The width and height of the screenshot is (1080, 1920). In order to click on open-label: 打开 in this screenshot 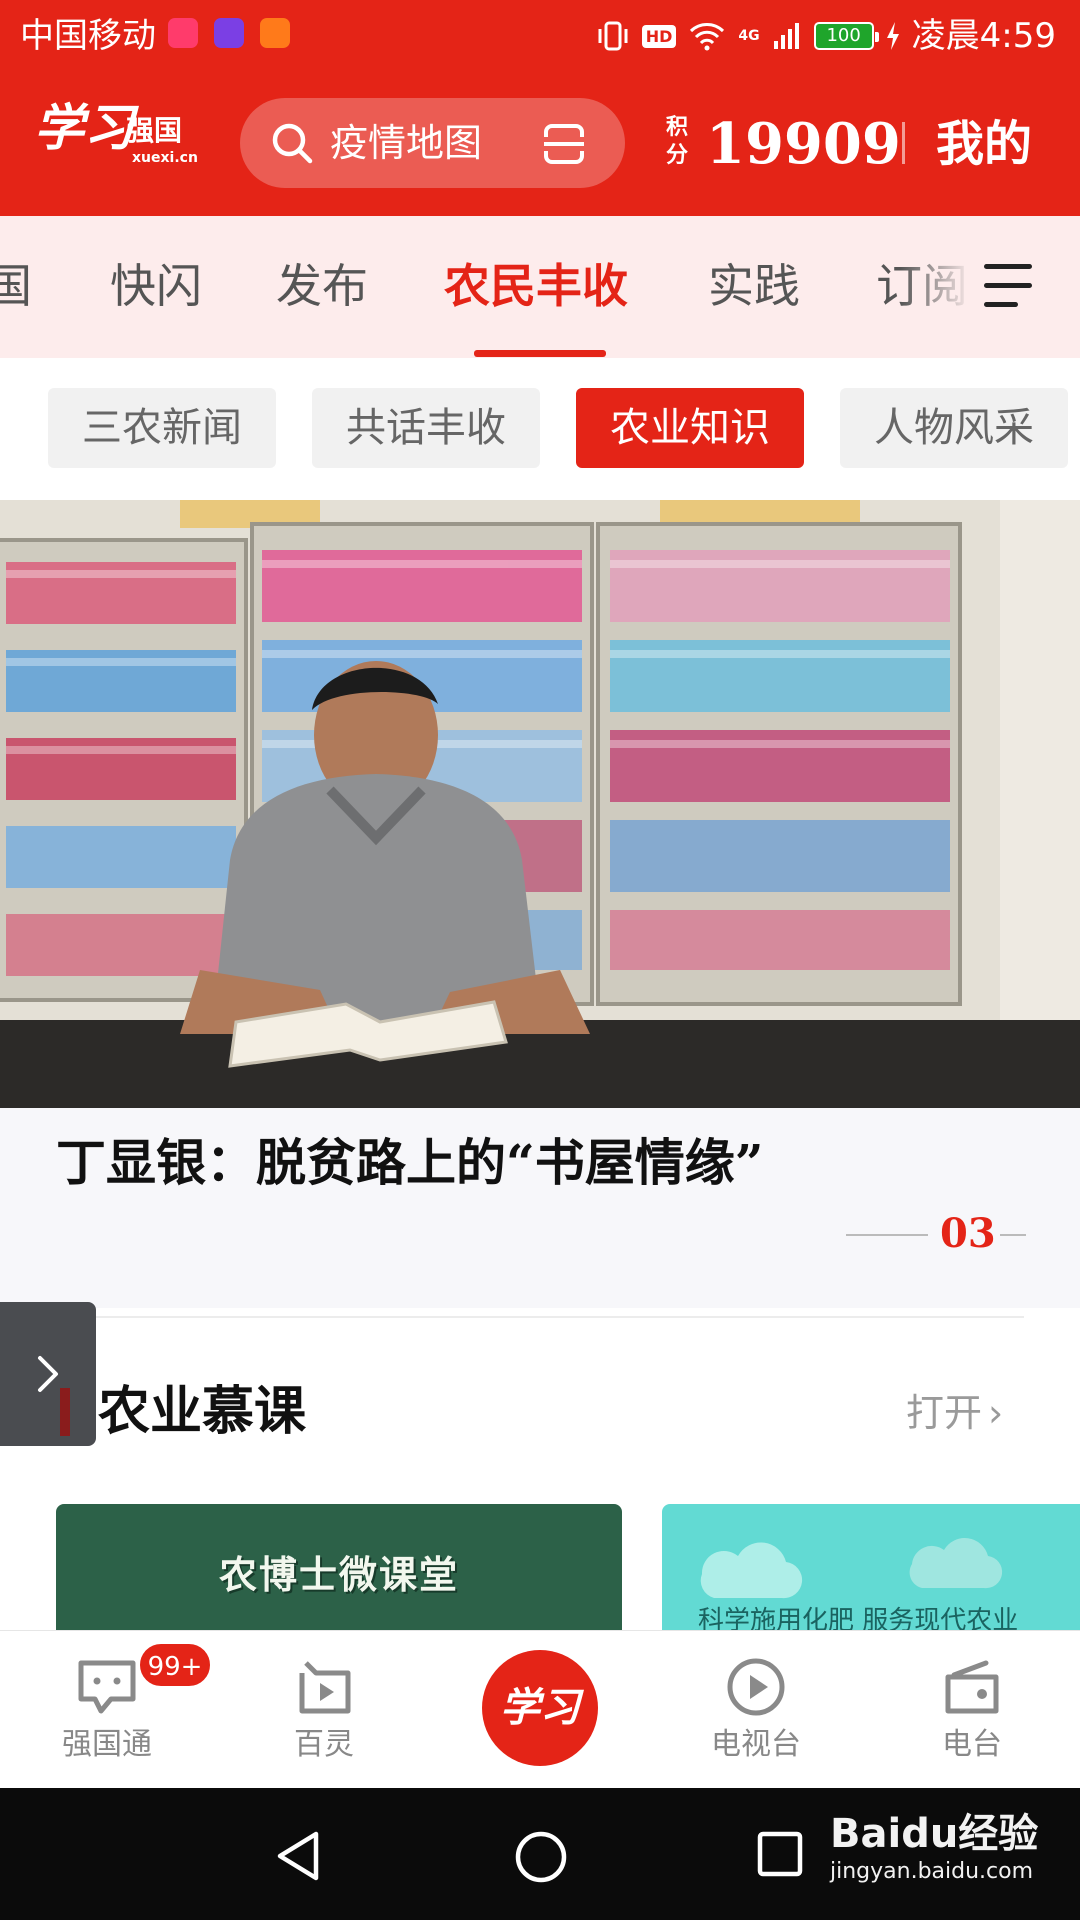, I will do `click(944, 1413)`.